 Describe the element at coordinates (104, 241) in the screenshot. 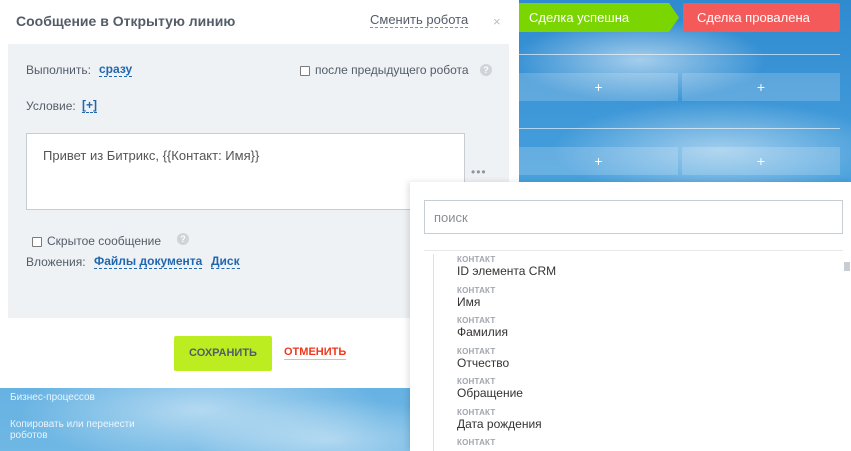

I see `hidden-message-label: Скрытое сообщение` at that location.